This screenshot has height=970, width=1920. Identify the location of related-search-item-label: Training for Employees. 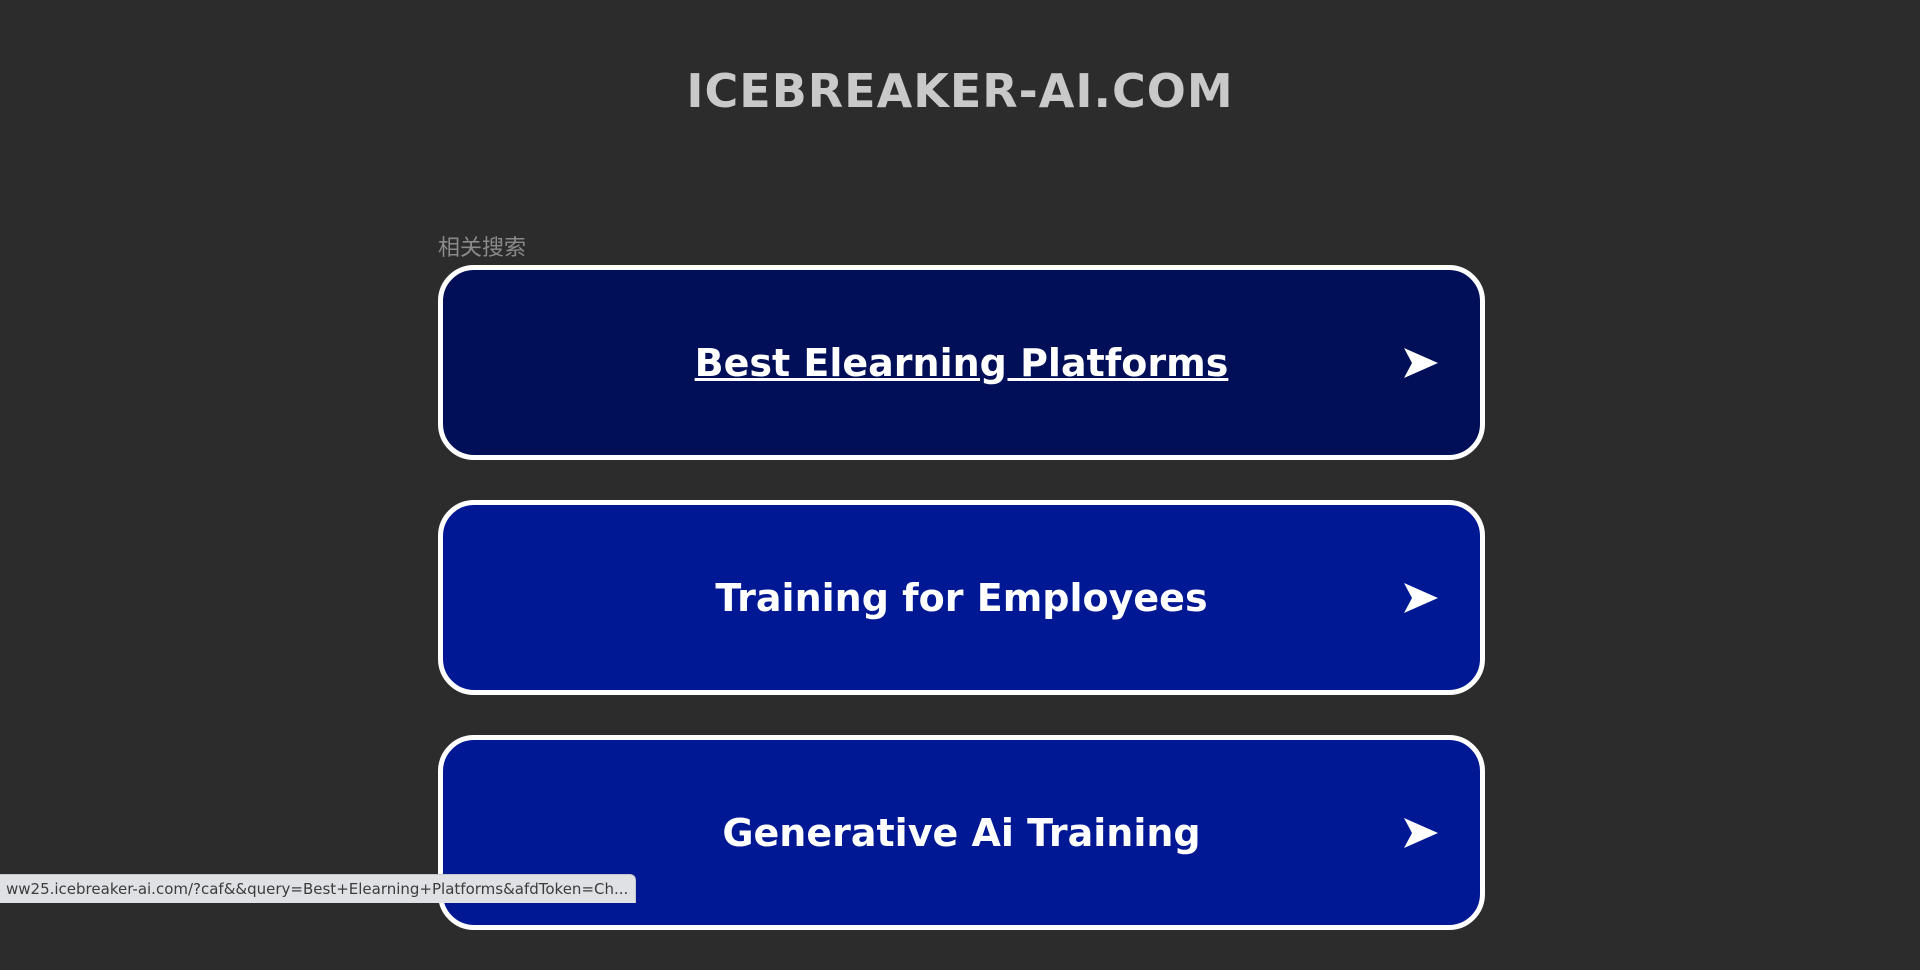
(961, 598).